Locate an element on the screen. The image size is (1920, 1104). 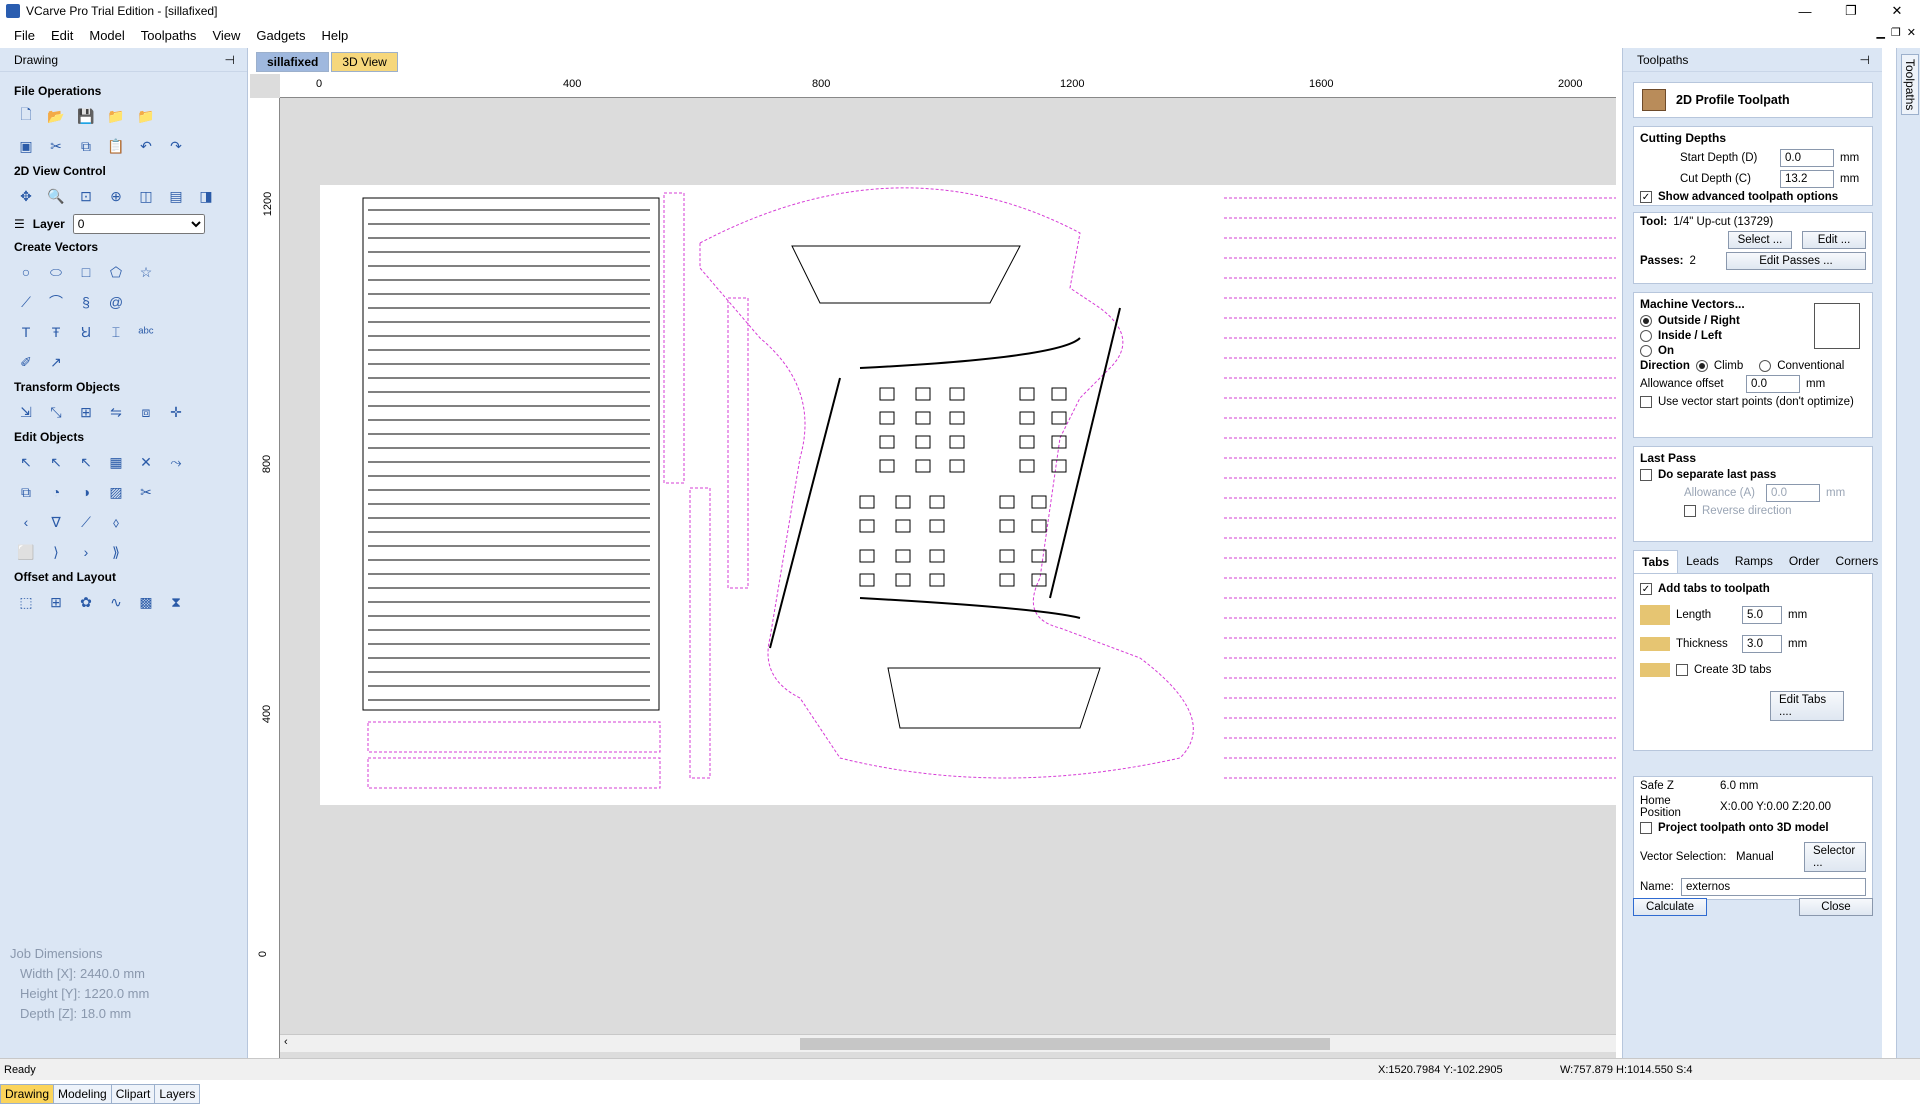
move-icon: ⇲ is located at coordinates (26, 412).